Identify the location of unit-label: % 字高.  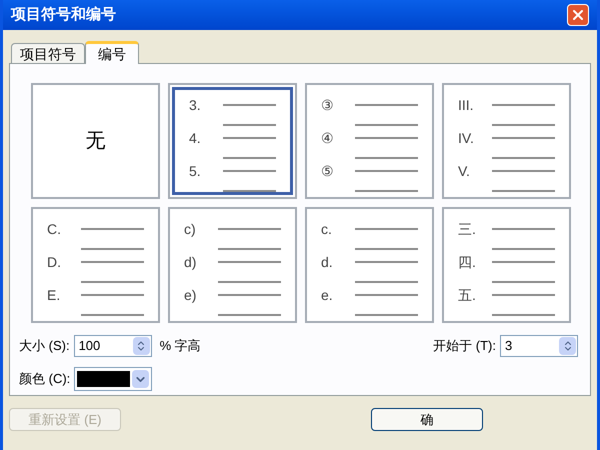
(180, 346).